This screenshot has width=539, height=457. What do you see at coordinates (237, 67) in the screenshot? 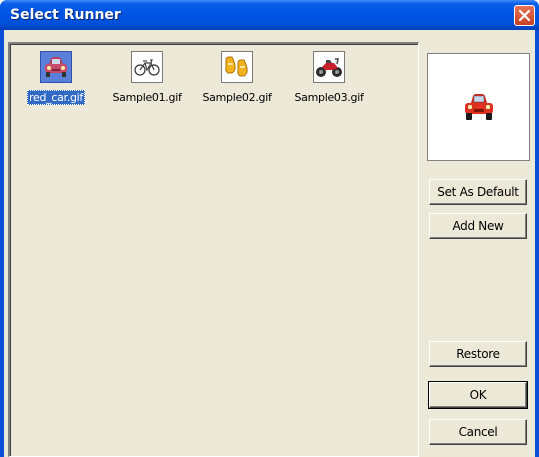
I see `shoes-icon` at bounding box center [237, 67].